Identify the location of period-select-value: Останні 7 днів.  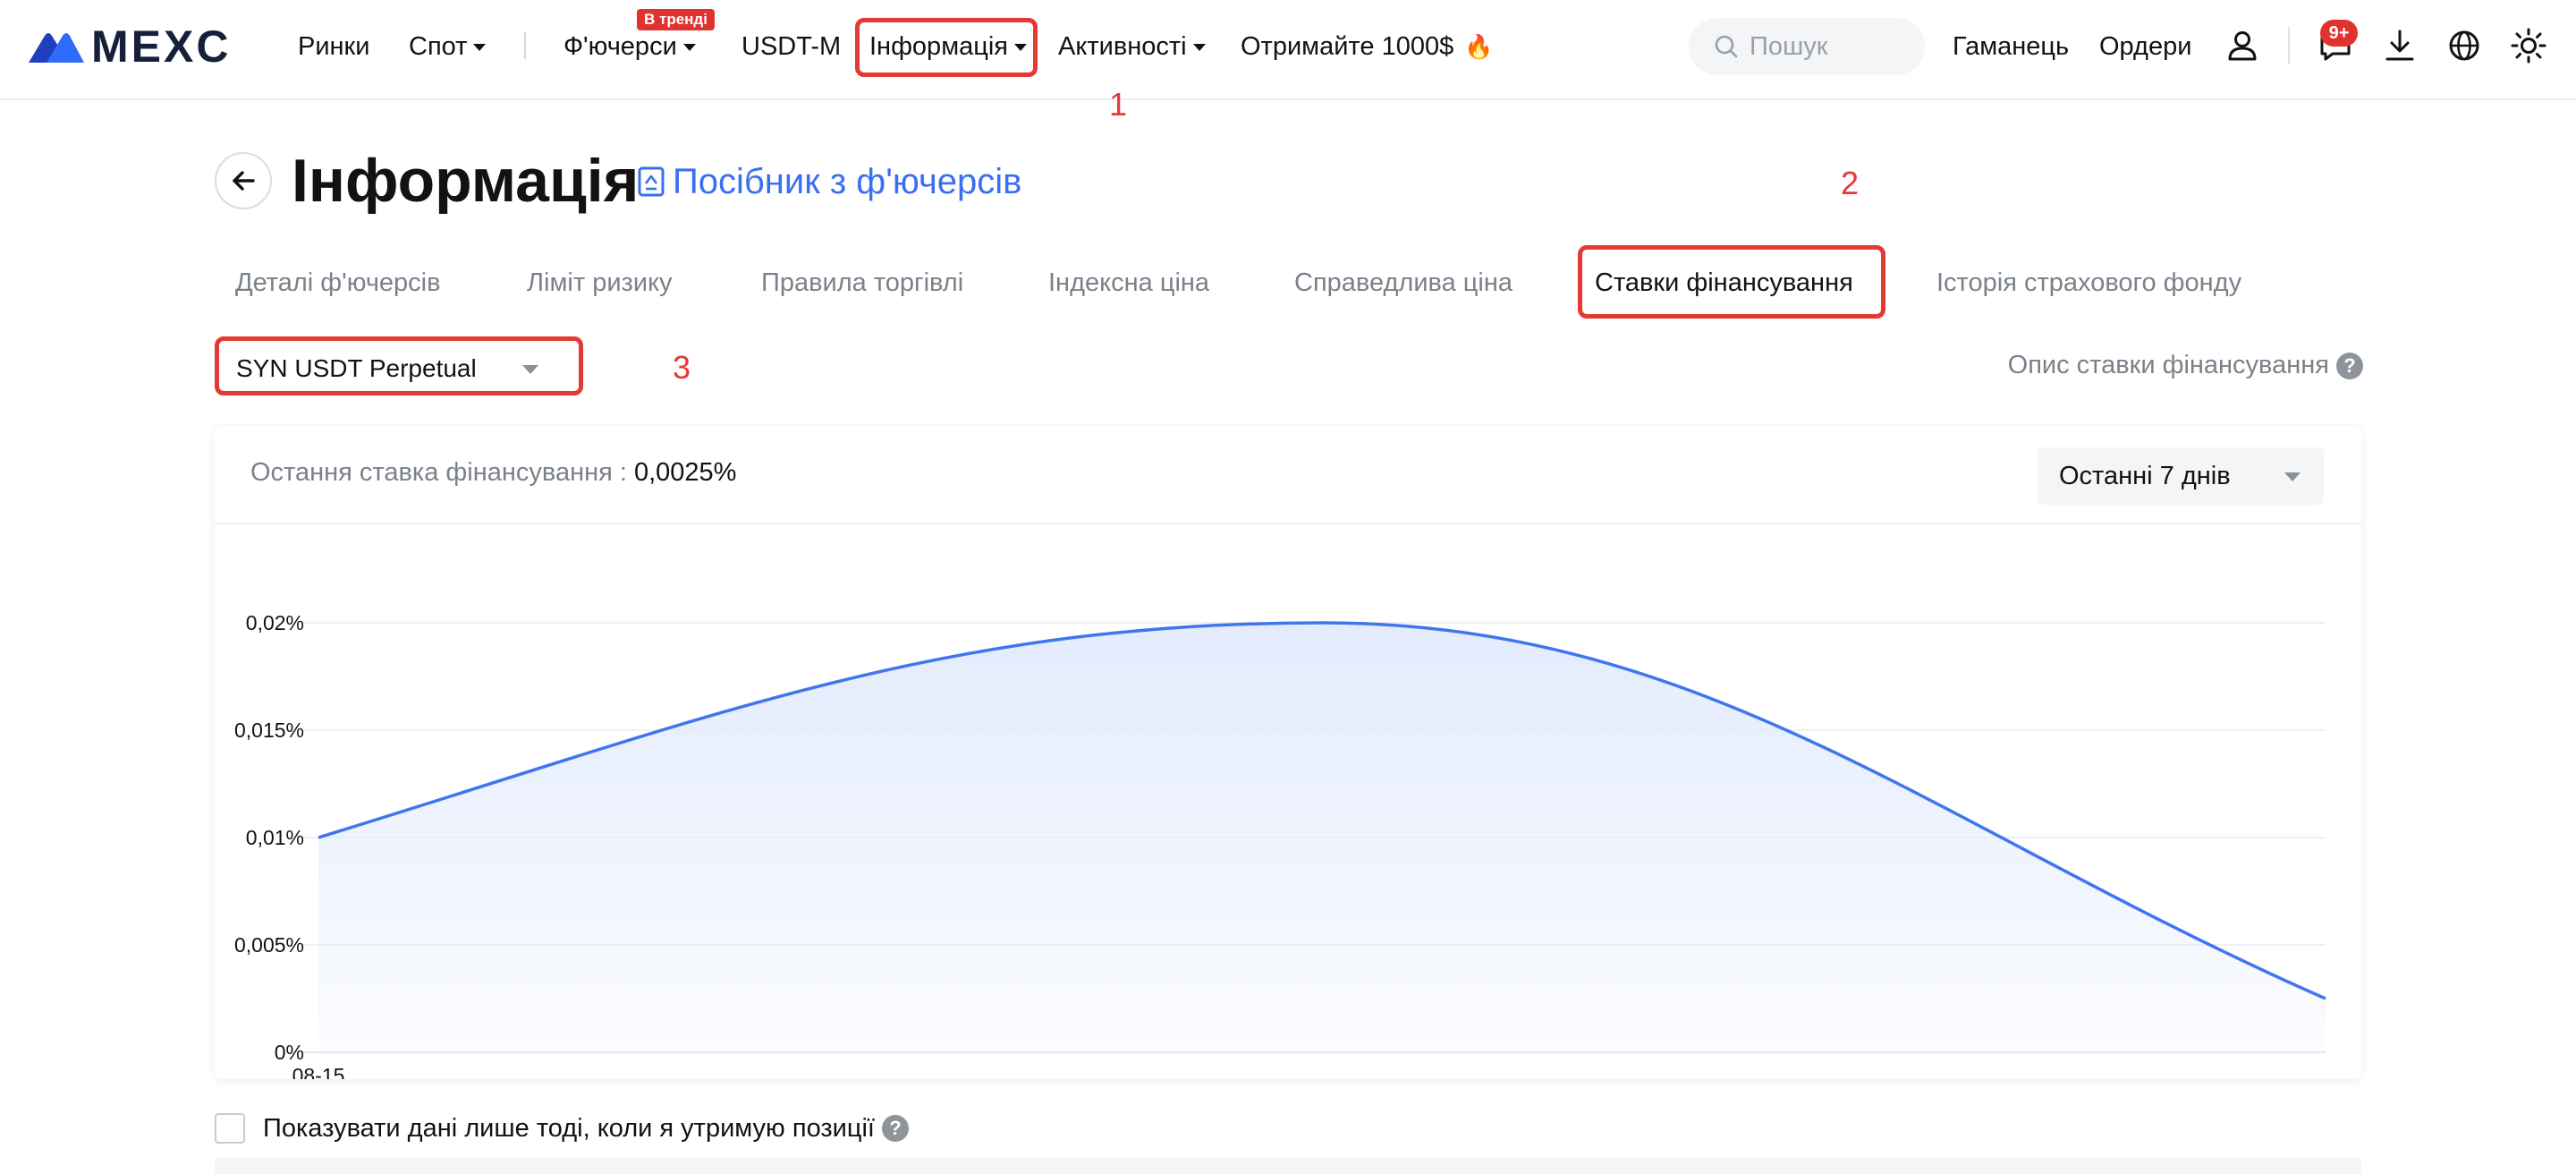
(2145, 475).